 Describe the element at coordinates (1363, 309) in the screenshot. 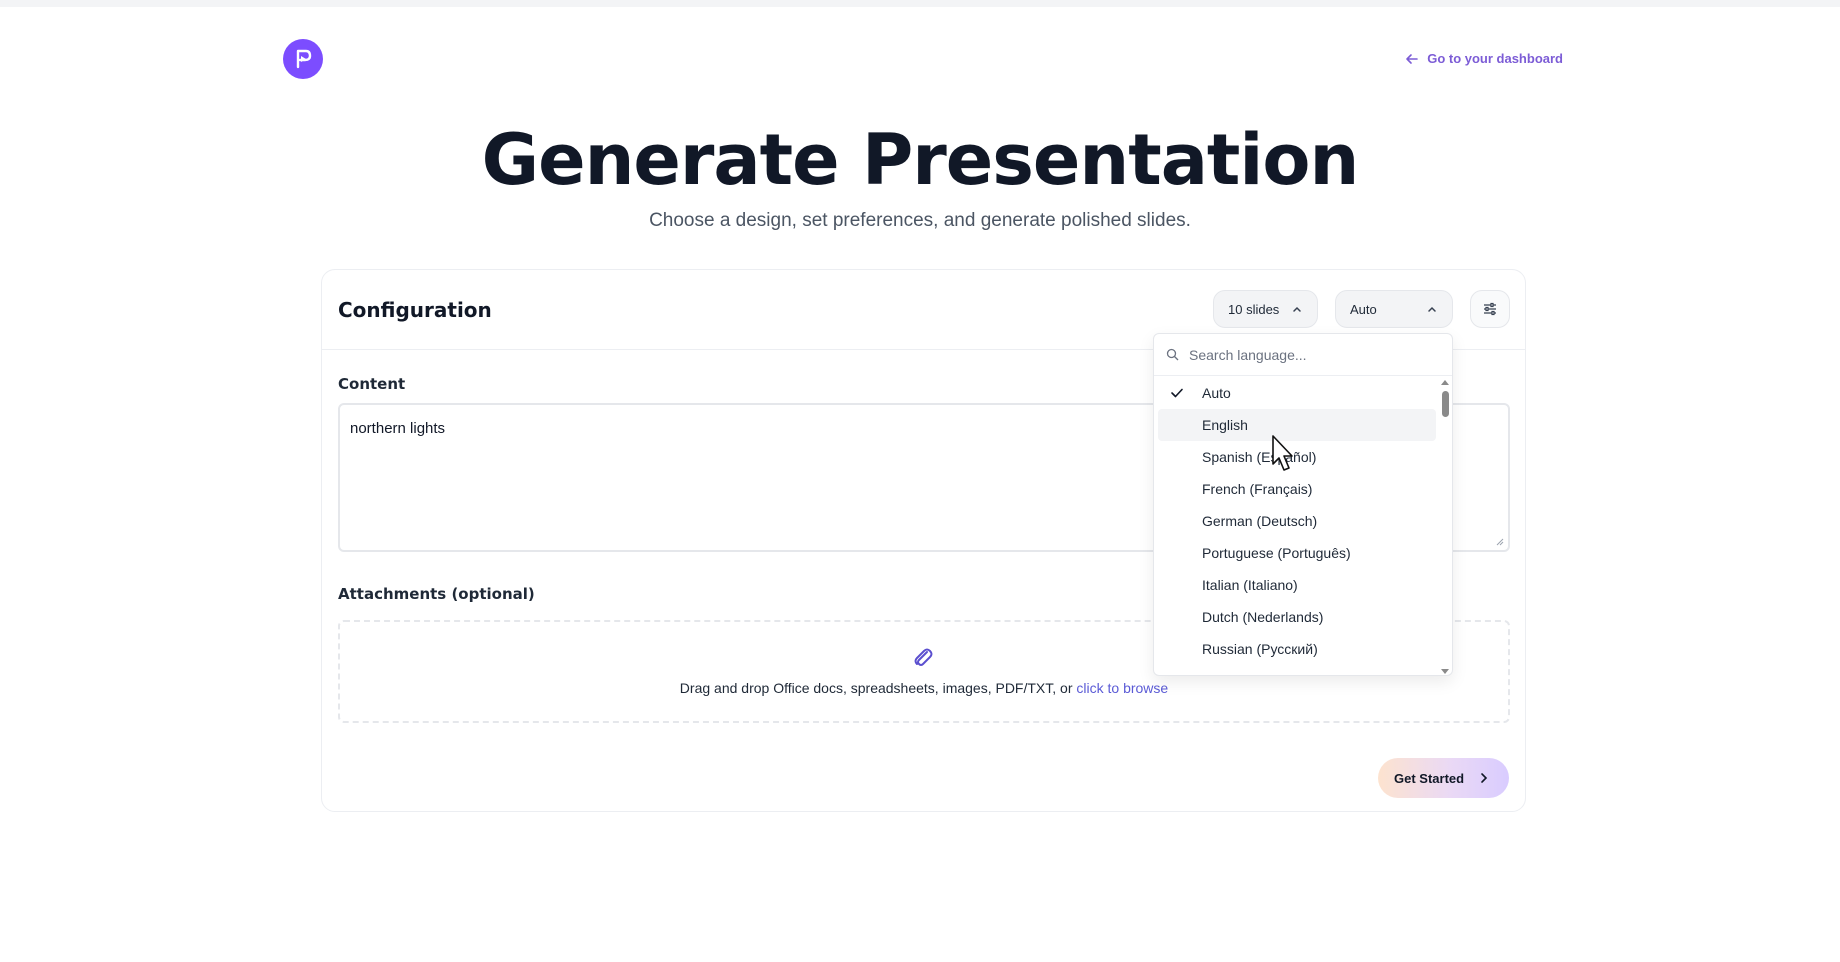

I see `language-value: Auto` at that location.